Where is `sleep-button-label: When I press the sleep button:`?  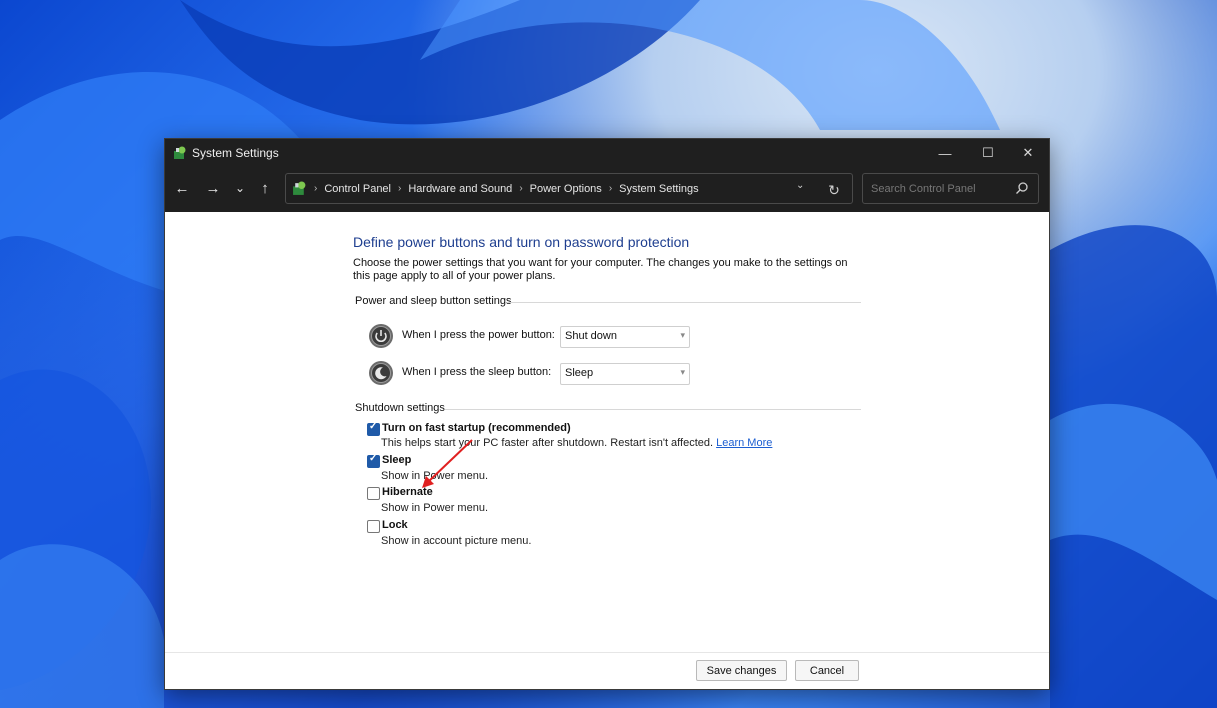
sleep-button-label: When I press the sleep button: is located at coordinates (477, 372).